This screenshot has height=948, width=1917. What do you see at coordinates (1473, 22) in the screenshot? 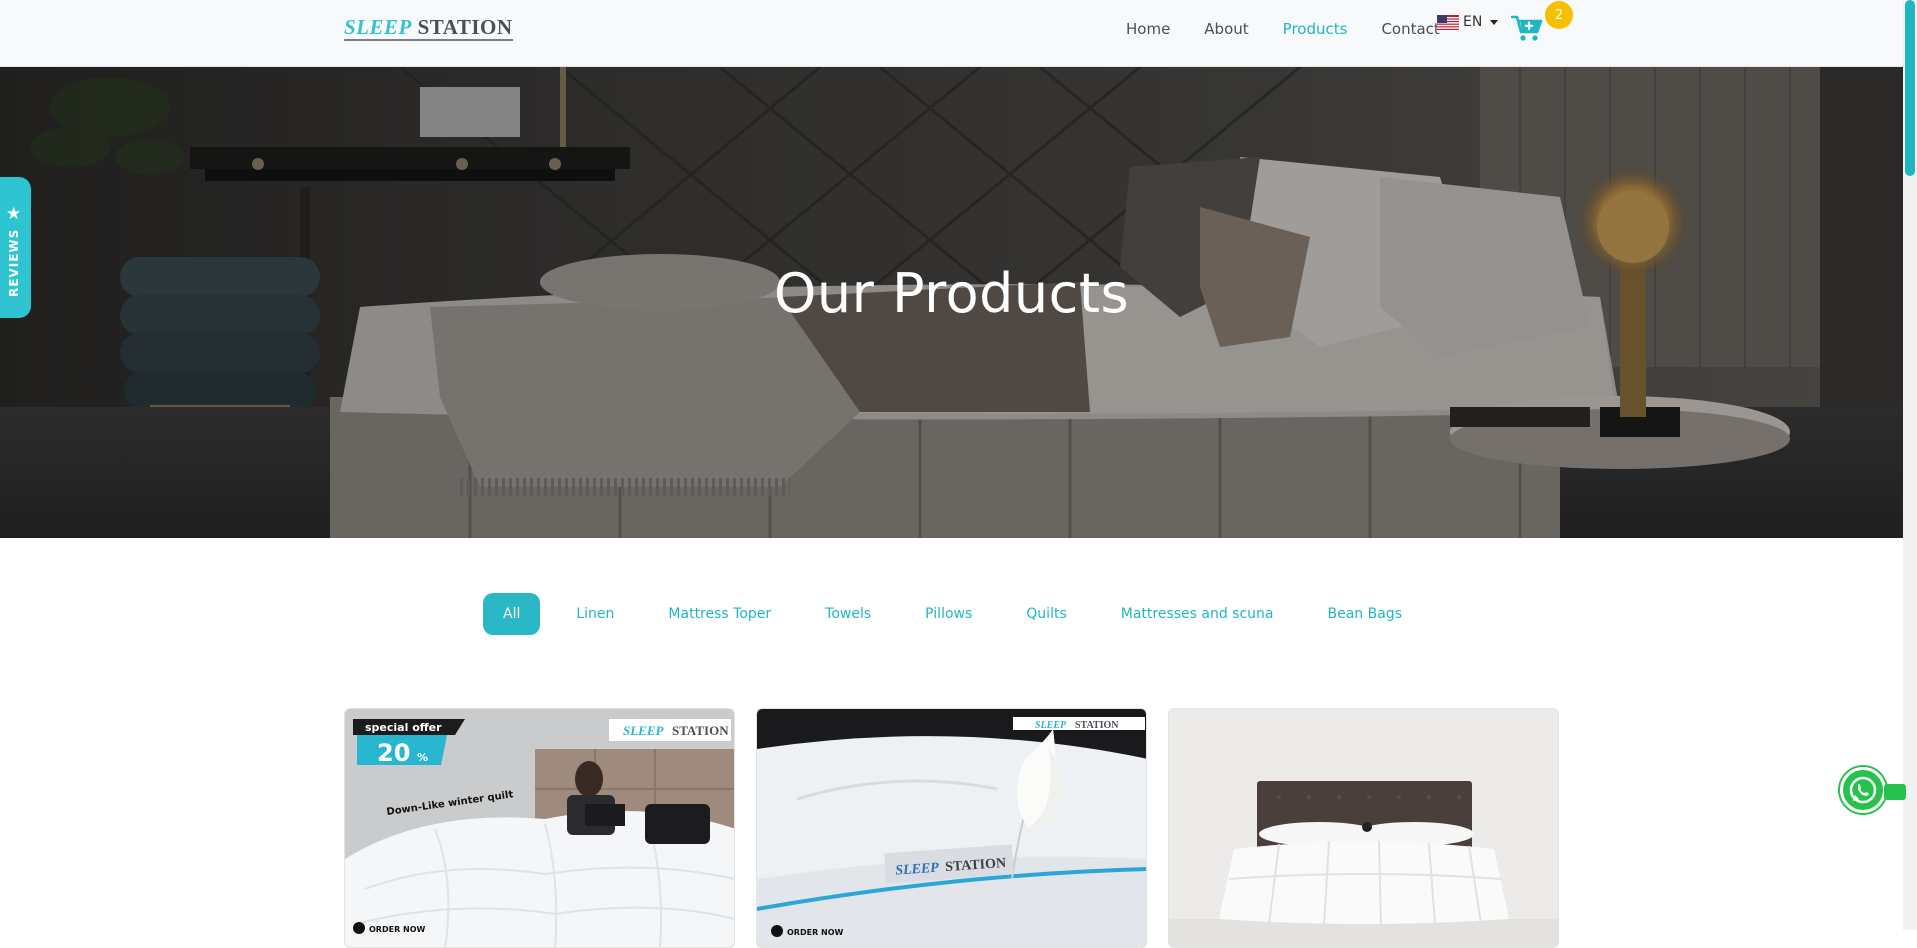
I see `language-label: EN` at bounding box center [1473, 22].